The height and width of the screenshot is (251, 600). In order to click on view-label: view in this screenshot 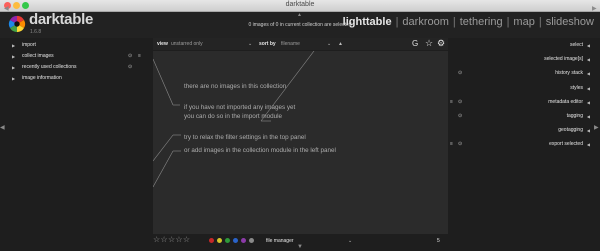, I will do `click(162, 44)`.